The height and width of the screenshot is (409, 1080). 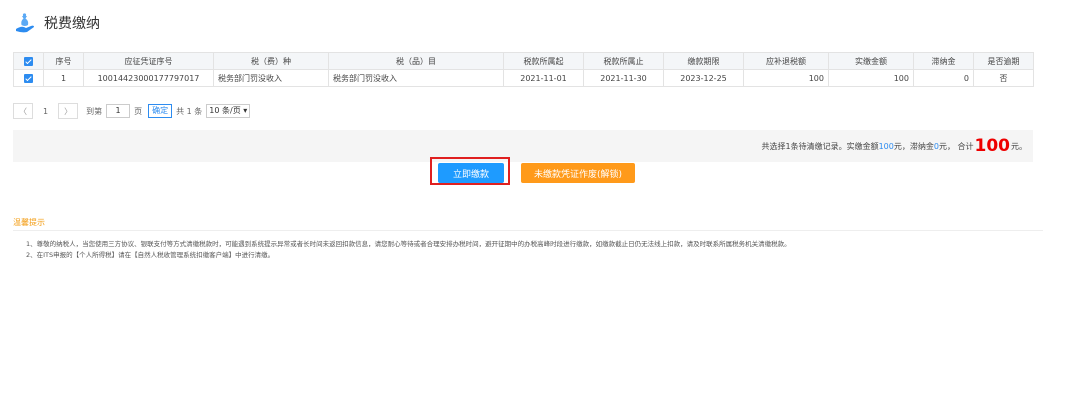 What do you see at coordinates (94, 111) in the screenshot?
I see `goto-label: 到第` at bounding box center [94, 111].